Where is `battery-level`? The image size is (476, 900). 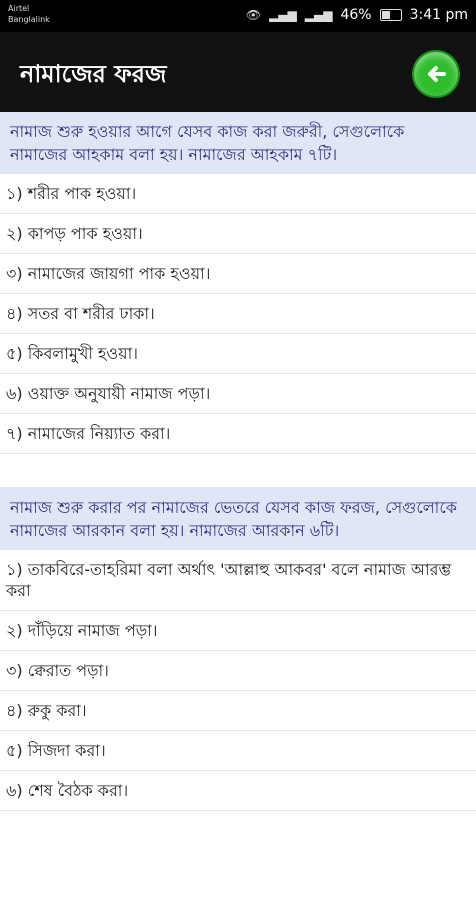
battery-level is located at coordinates (385, 15).